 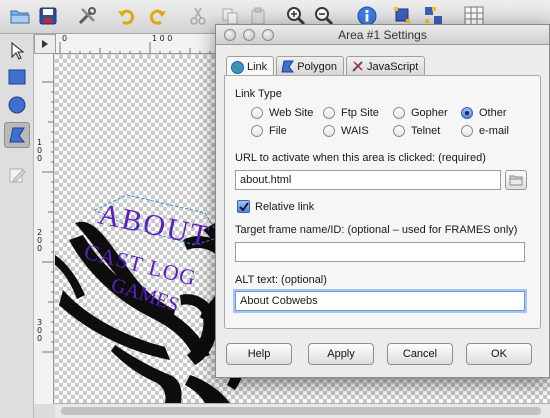 What do you see at coordinates (494, 131) in the screenshot?
I see `radio-label: e-mail` at bounding box center [494, 131].